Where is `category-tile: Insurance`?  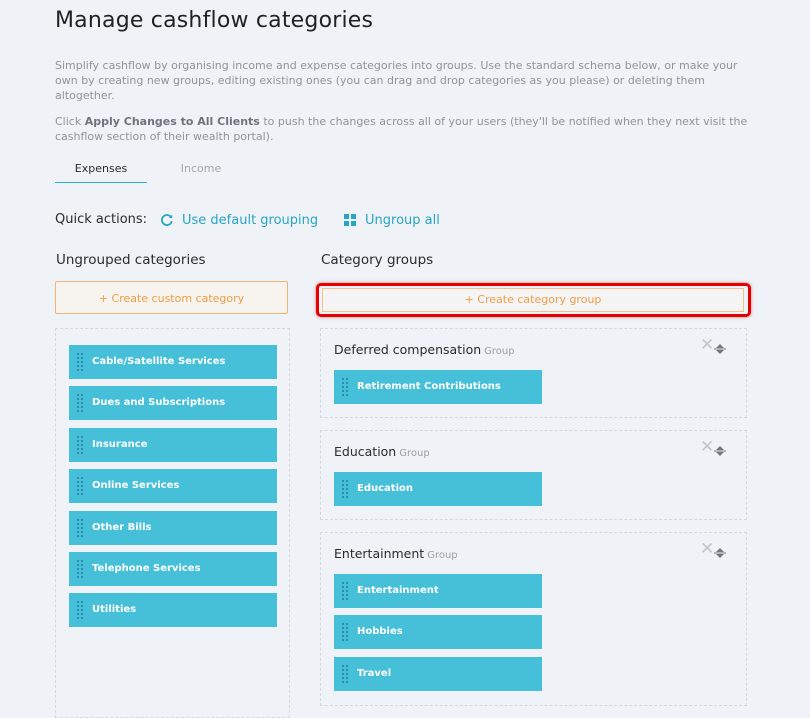 category-tile: Insurance is located at coordinates (173, 445).